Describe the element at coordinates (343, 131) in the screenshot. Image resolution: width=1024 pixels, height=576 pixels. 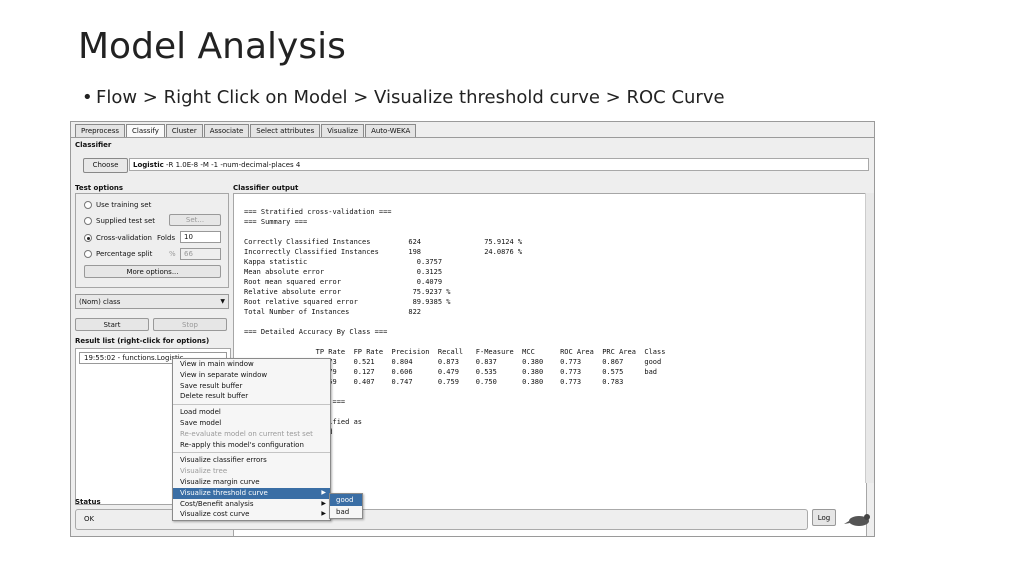
I see `tab-visualize: Visualize` at that location.